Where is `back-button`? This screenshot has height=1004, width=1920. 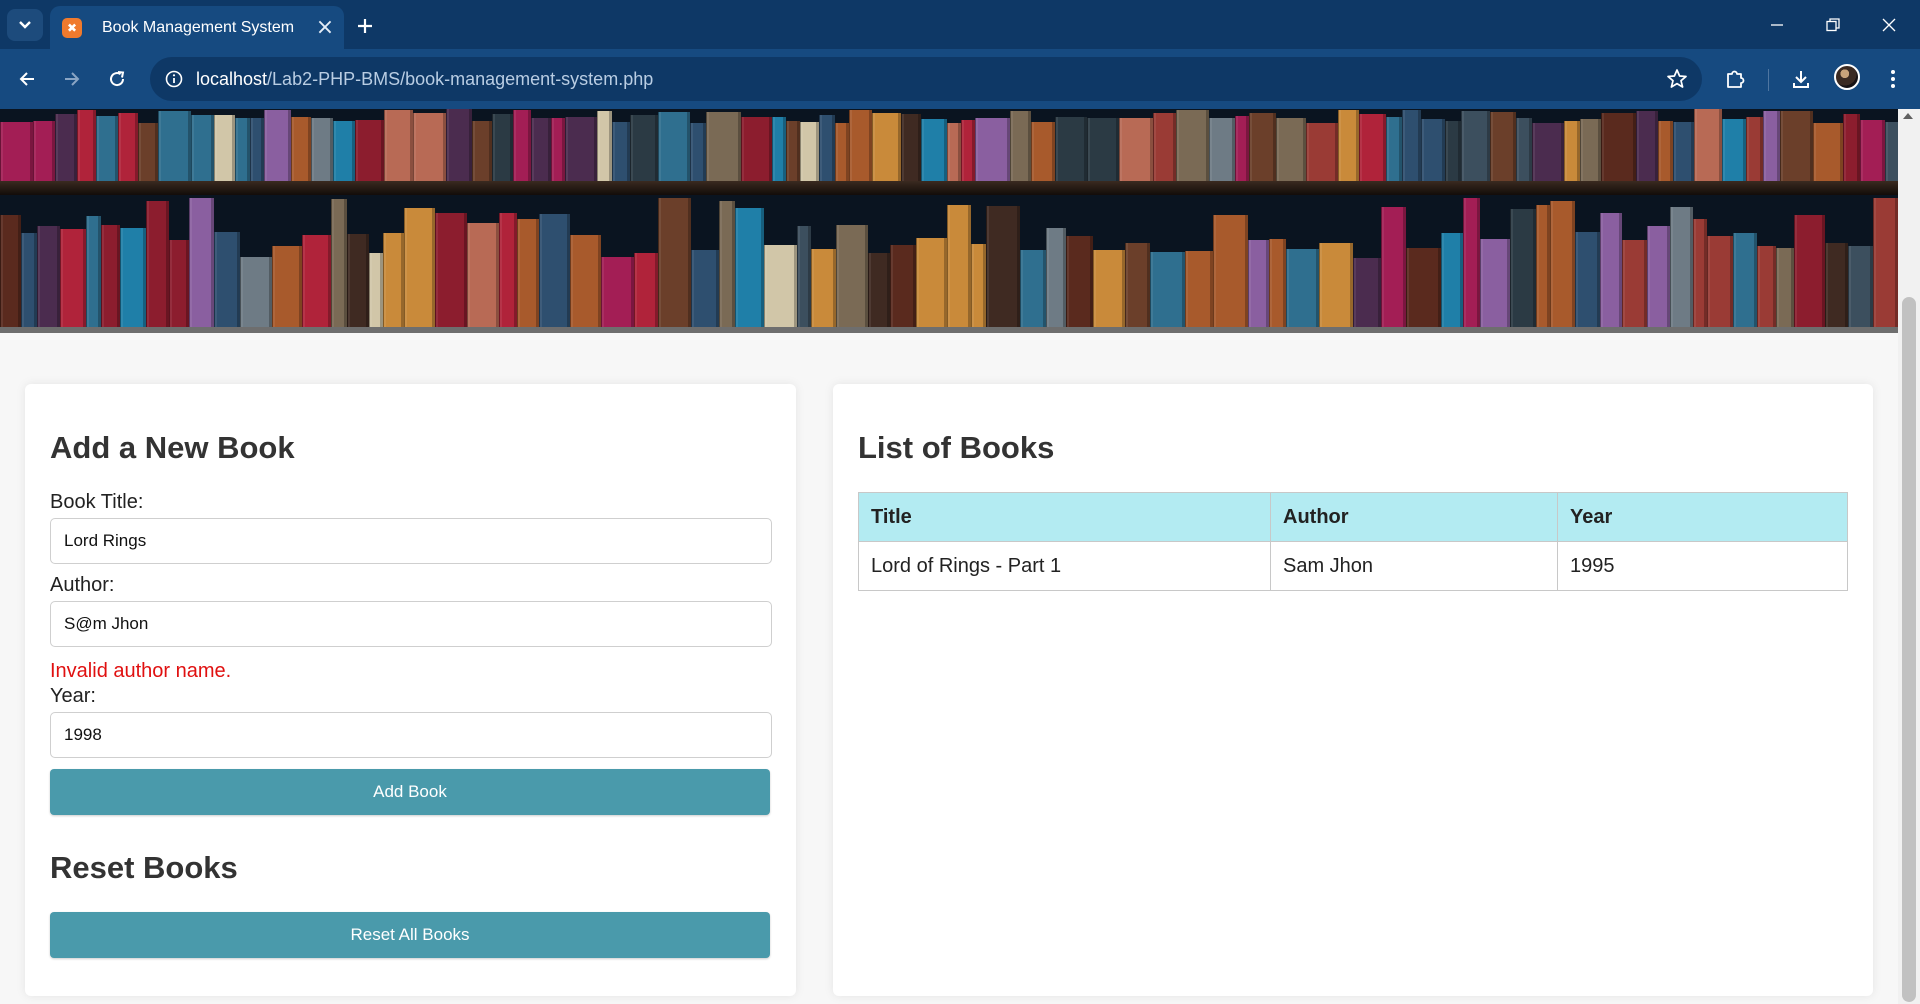
back-button is located at coordinates (27, 79).